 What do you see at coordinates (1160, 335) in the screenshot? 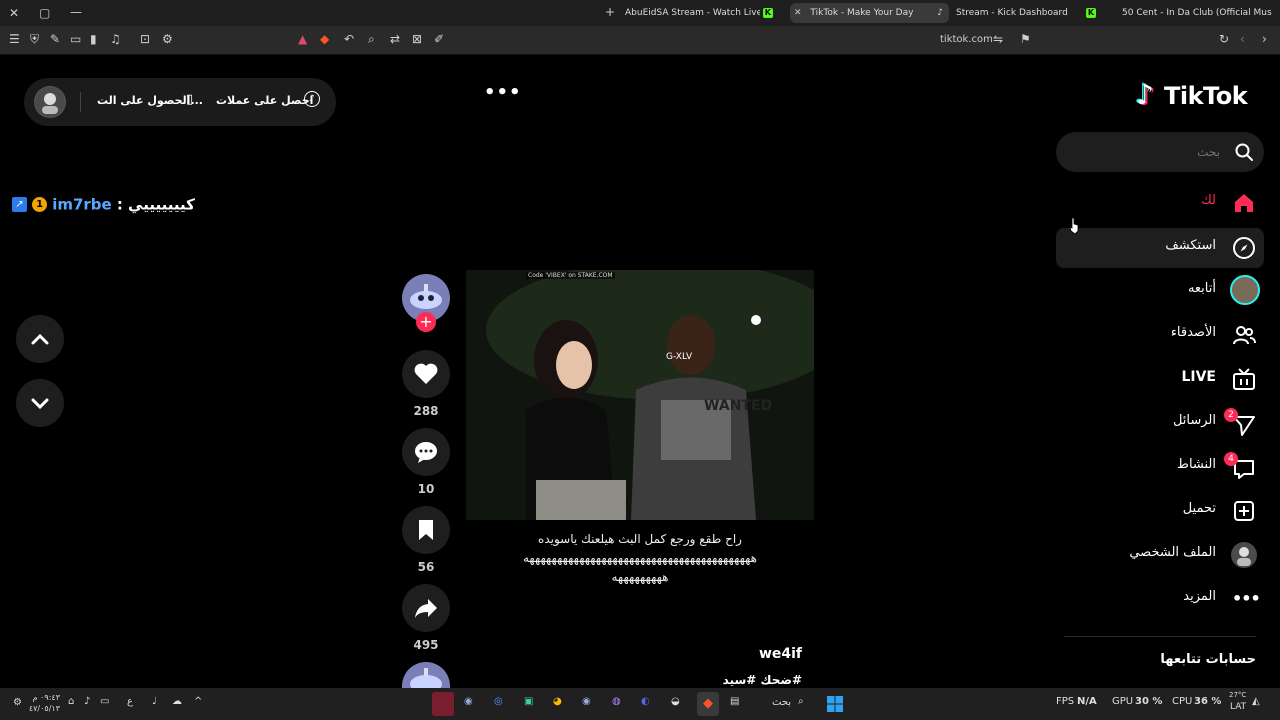
I see `nav-friends: الأصدقاء` at bounding box center [1160, 335].